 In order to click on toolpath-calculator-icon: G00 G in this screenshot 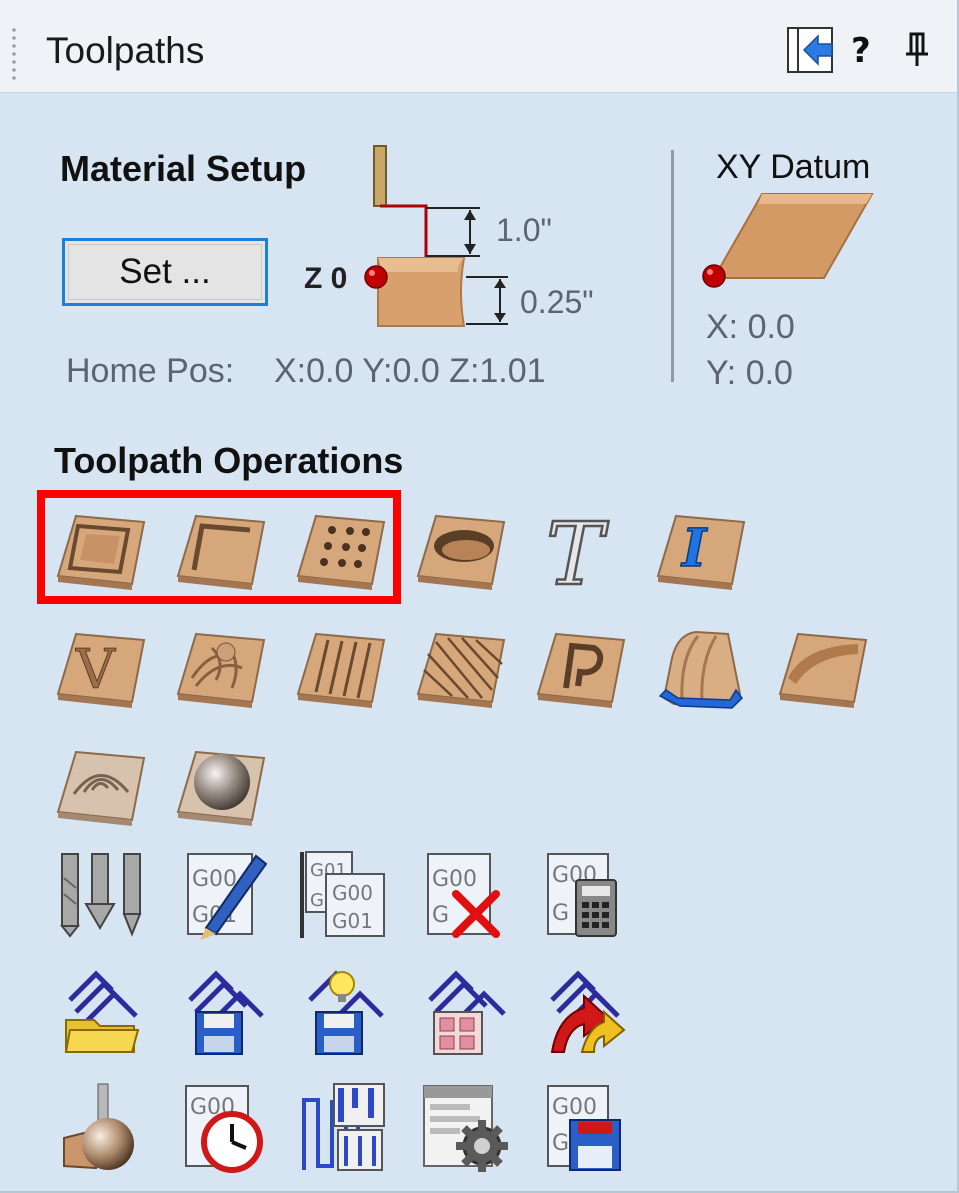, I will do `click(588, 896)`.